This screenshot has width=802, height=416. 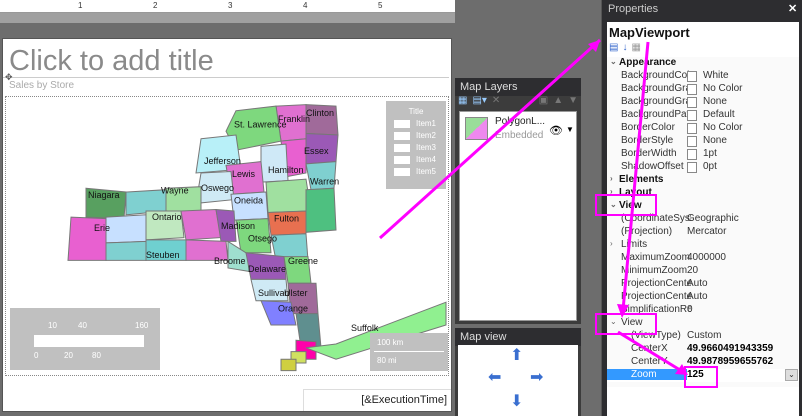 I want to click on property-row: MaximumZoom 4000000, so click(x=703, y=258).